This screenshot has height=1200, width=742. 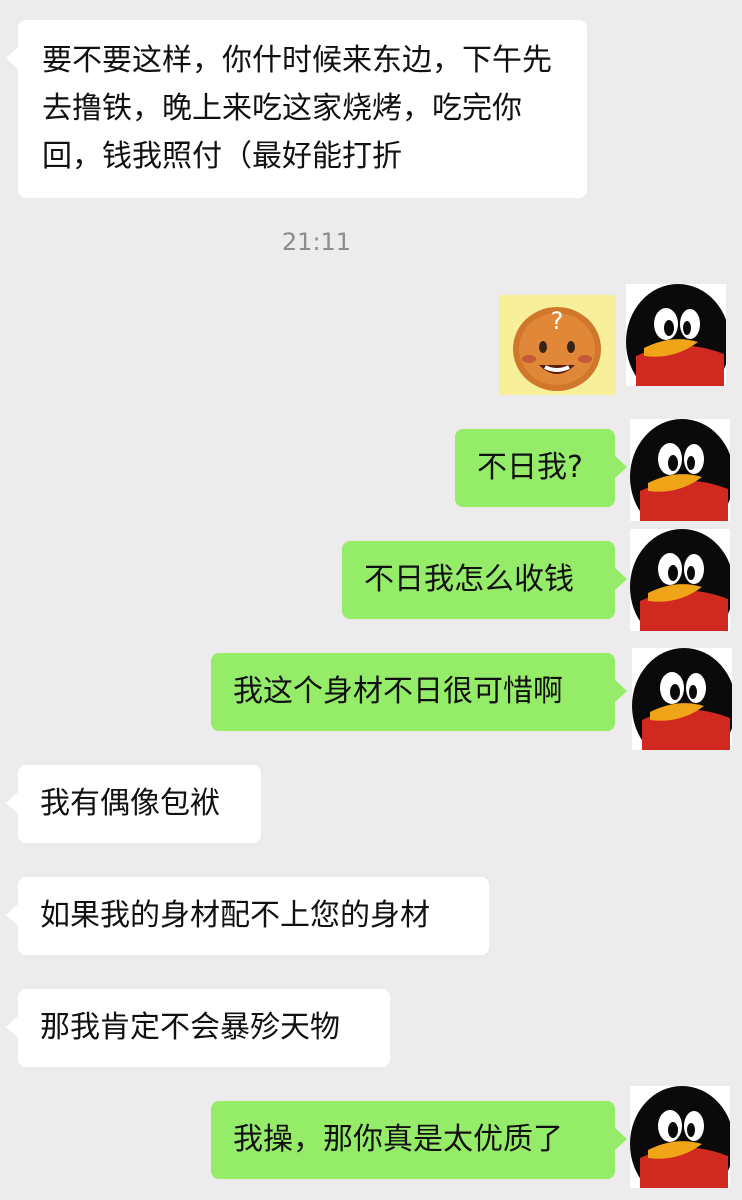 I want to click on message-bubble-outgoing: 不日我?, so click(x=541, y=468).